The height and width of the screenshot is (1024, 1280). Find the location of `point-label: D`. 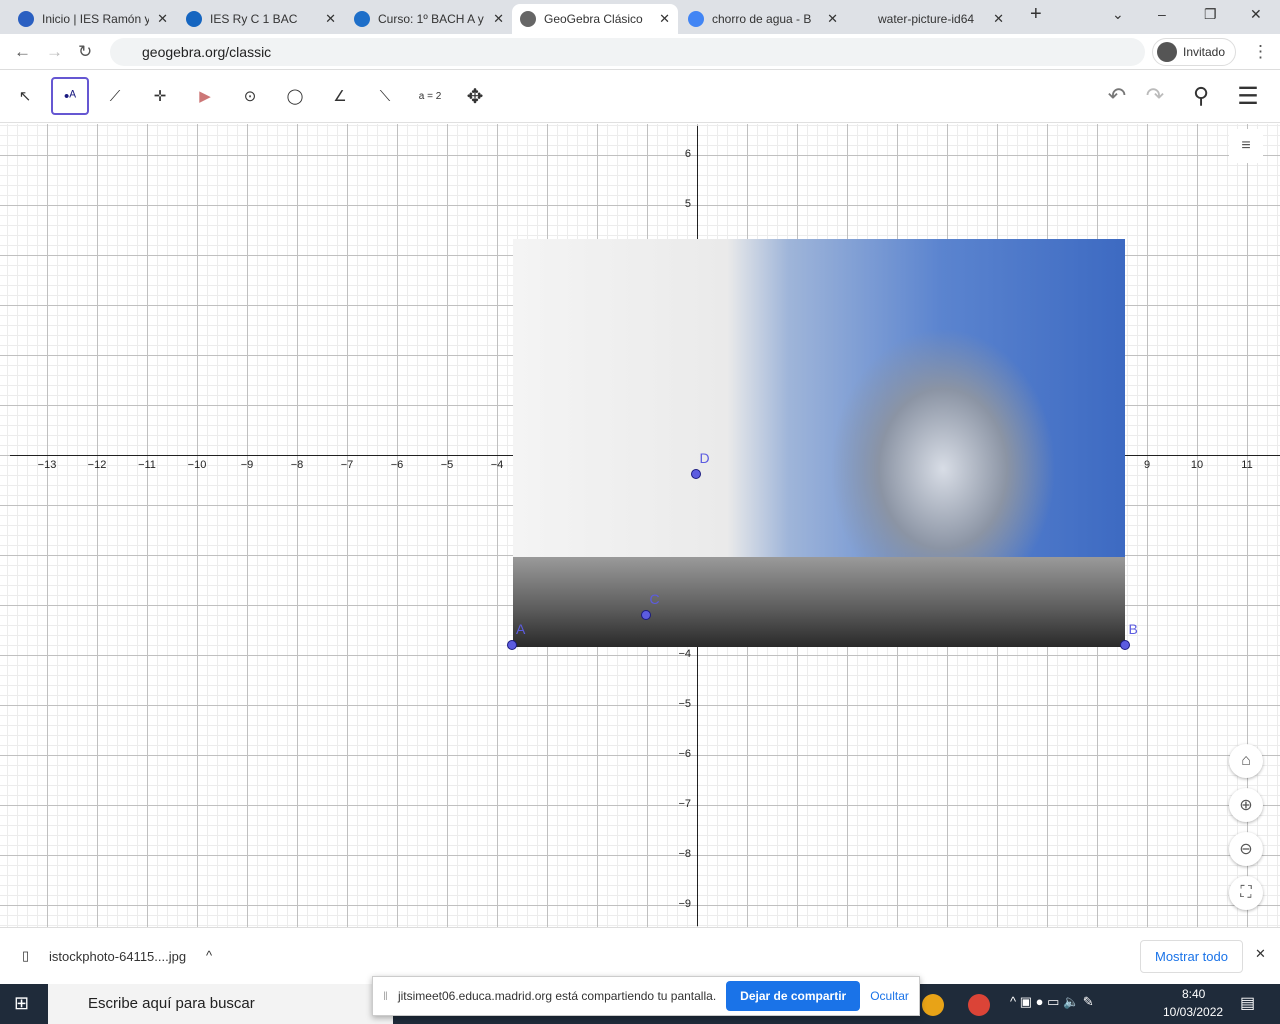

point-label: D is located at coordinates (704, 457).